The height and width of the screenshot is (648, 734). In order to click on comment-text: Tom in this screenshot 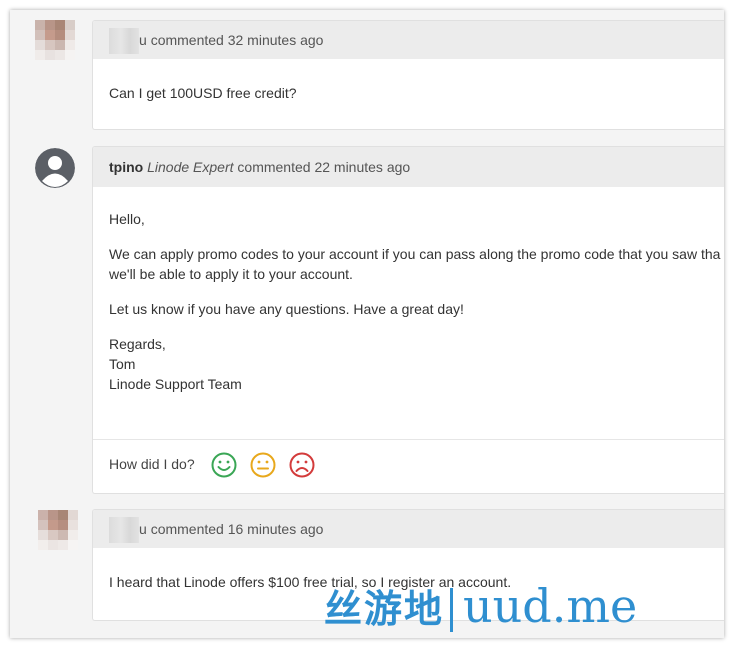, I will do `click(122, 364)`.